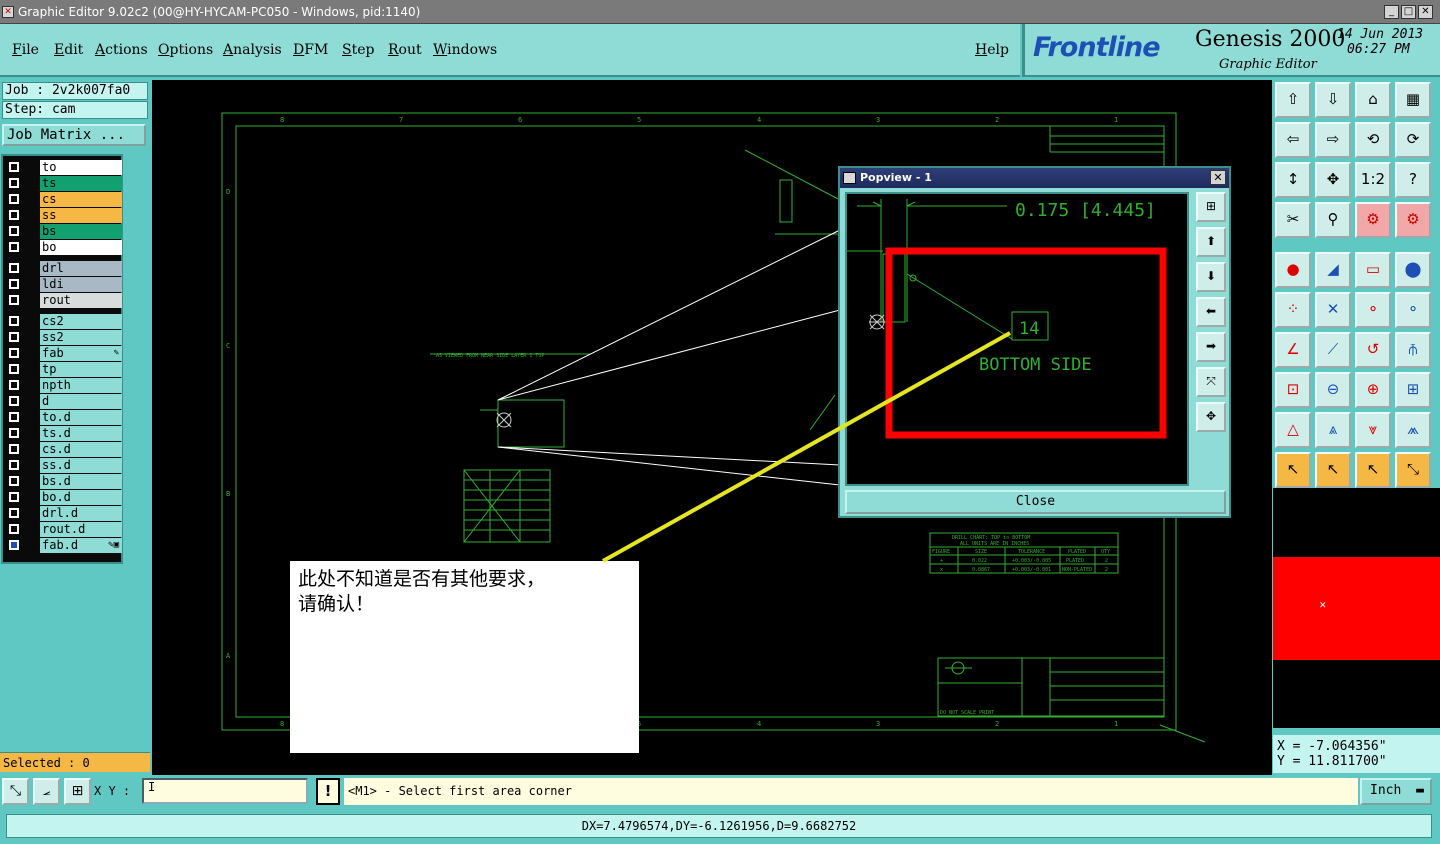 Image resolution: width=1440 pixels, height=844 pixels. Describe the element at coordinates (1211, 417) in the screenshot. I see `zoom-out-icon: ✥` at that location.